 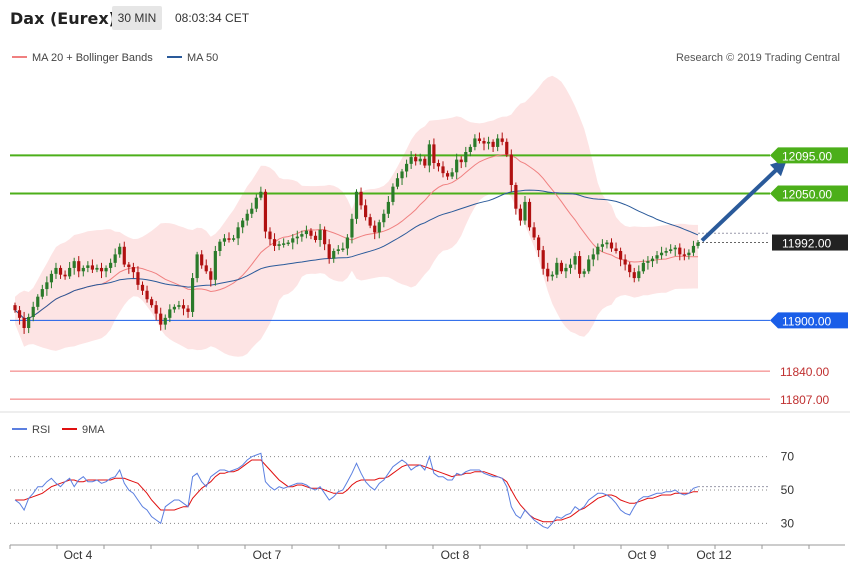 I want to click on forecast-arrow, so click(x=743, y=200).